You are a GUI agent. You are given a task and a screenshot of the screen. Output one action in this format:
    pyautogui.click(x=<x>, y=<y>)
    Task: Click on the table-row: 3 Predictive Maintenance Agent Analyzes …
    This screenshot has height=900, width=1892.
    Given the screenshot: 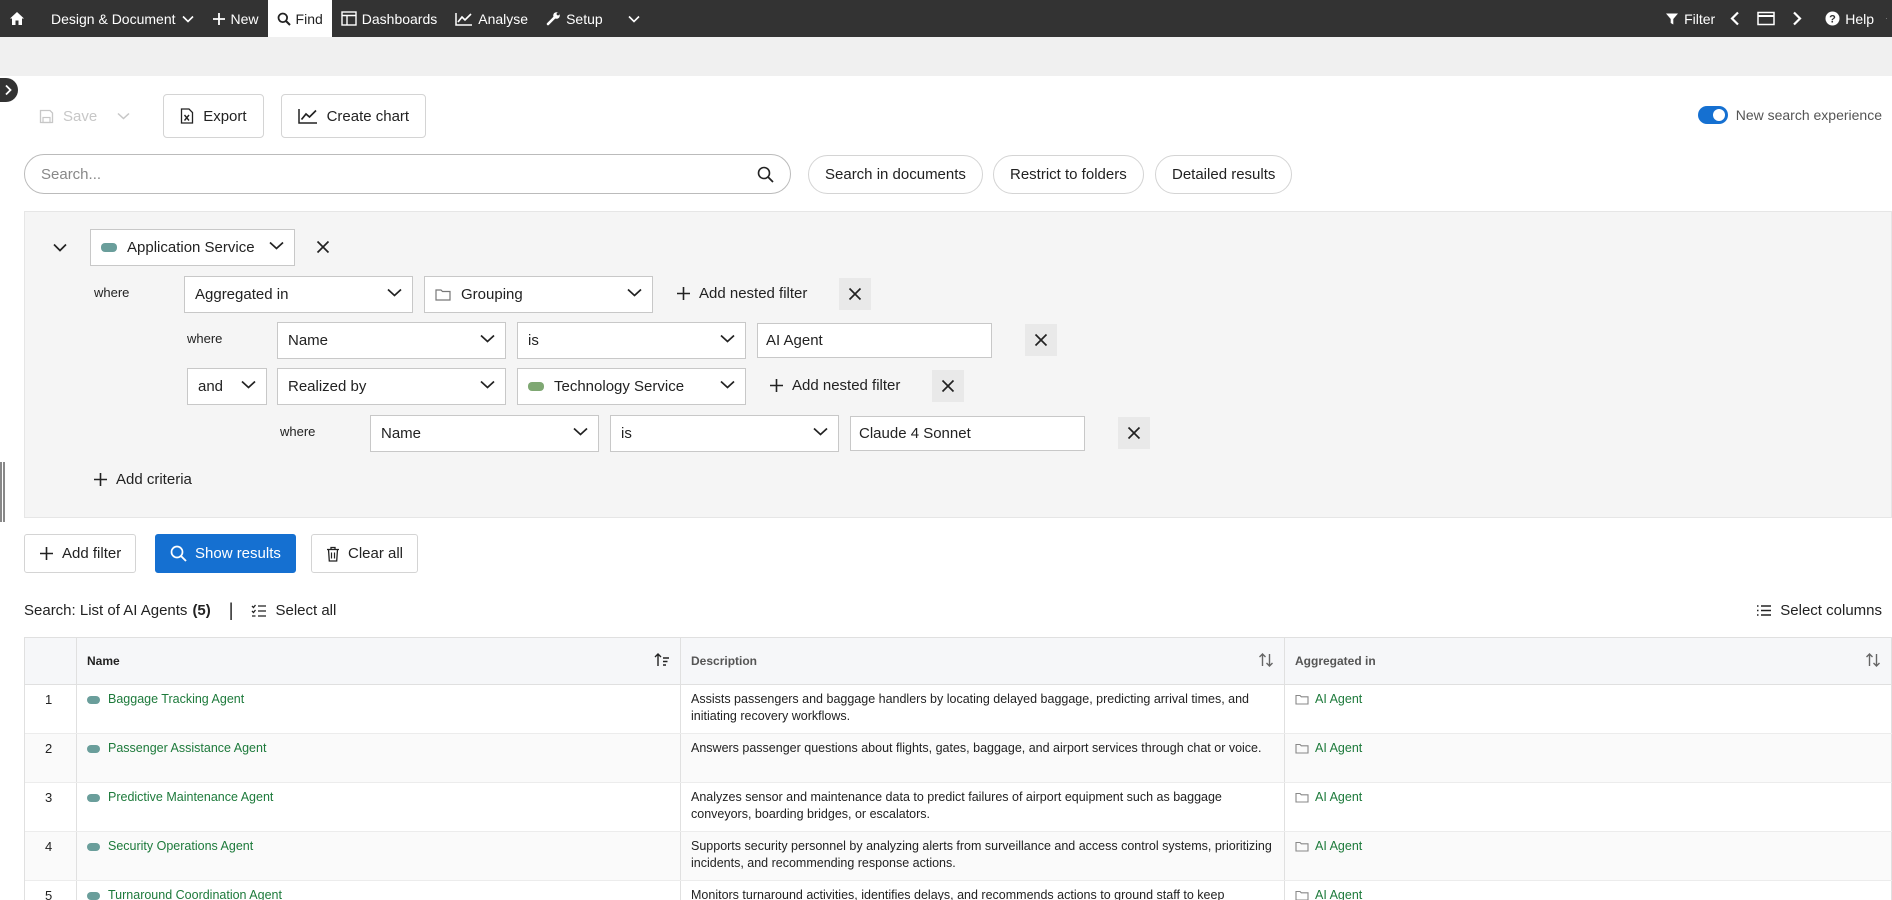 What is the action you would take?
    pyautogui.click(x=958, y=807)
    